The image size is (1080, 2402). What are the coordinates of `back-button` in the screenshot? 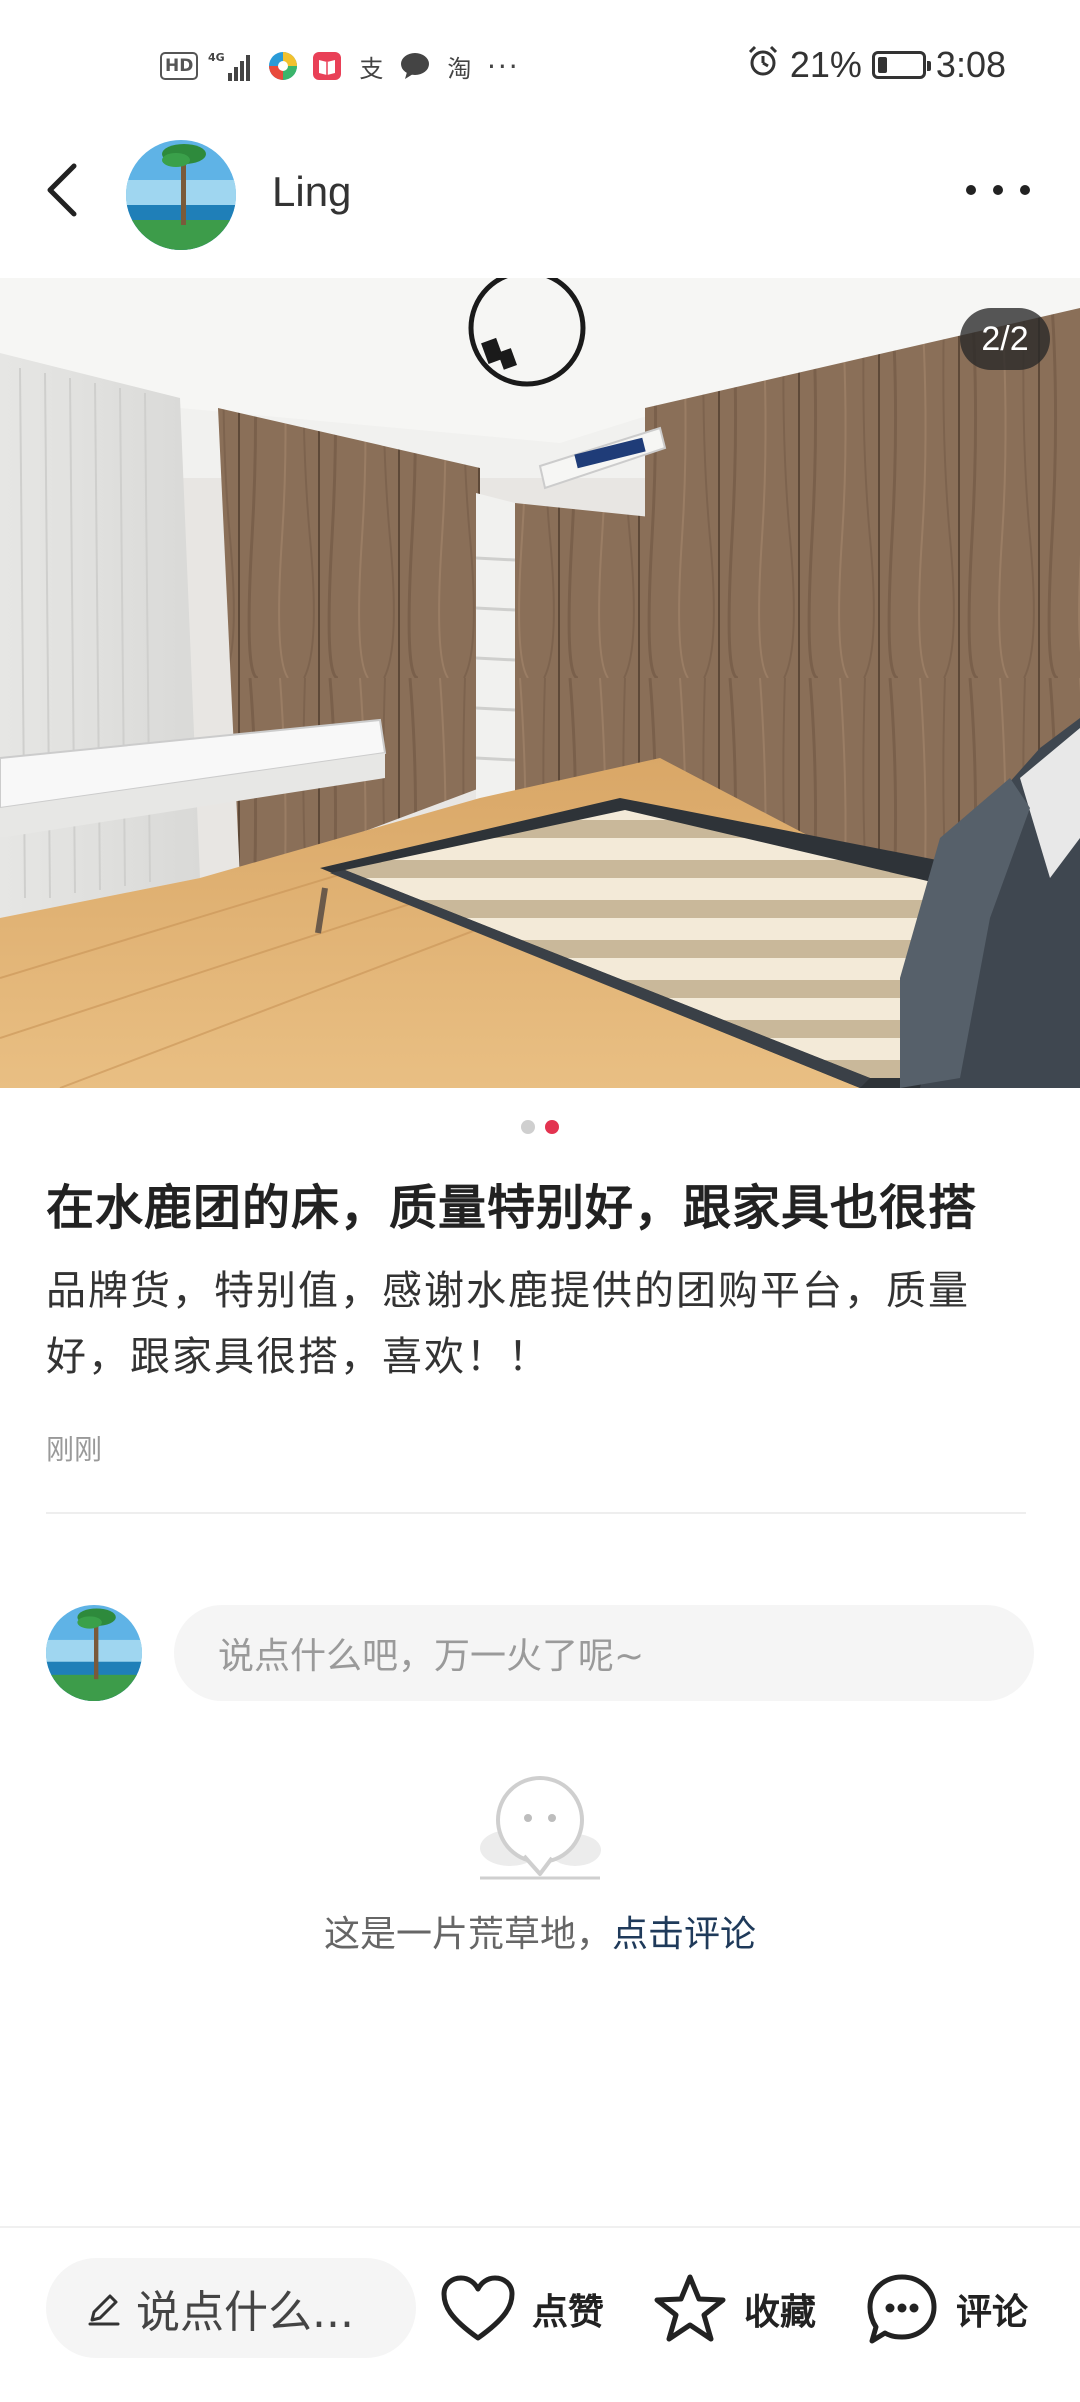 It's located at (62, 190).